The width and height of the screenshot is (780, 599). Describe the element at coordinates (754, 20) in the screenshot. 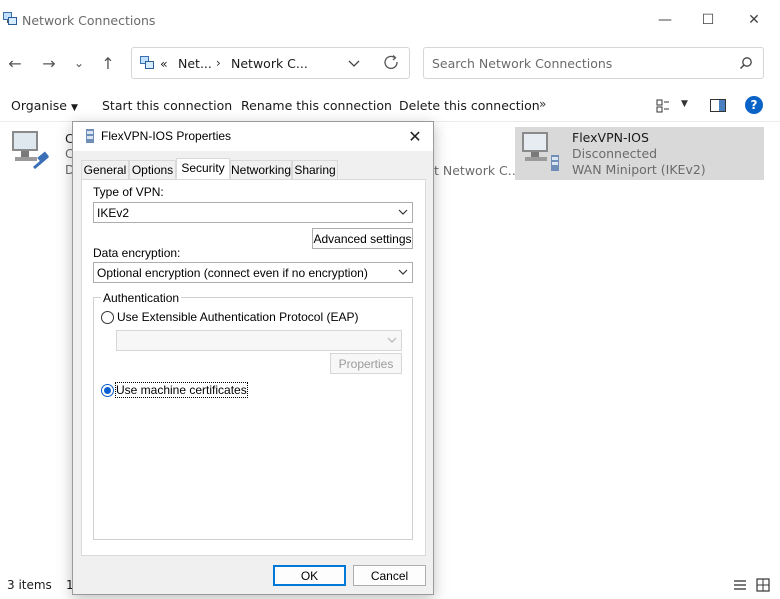

I see `close-button: ✕` at that location.